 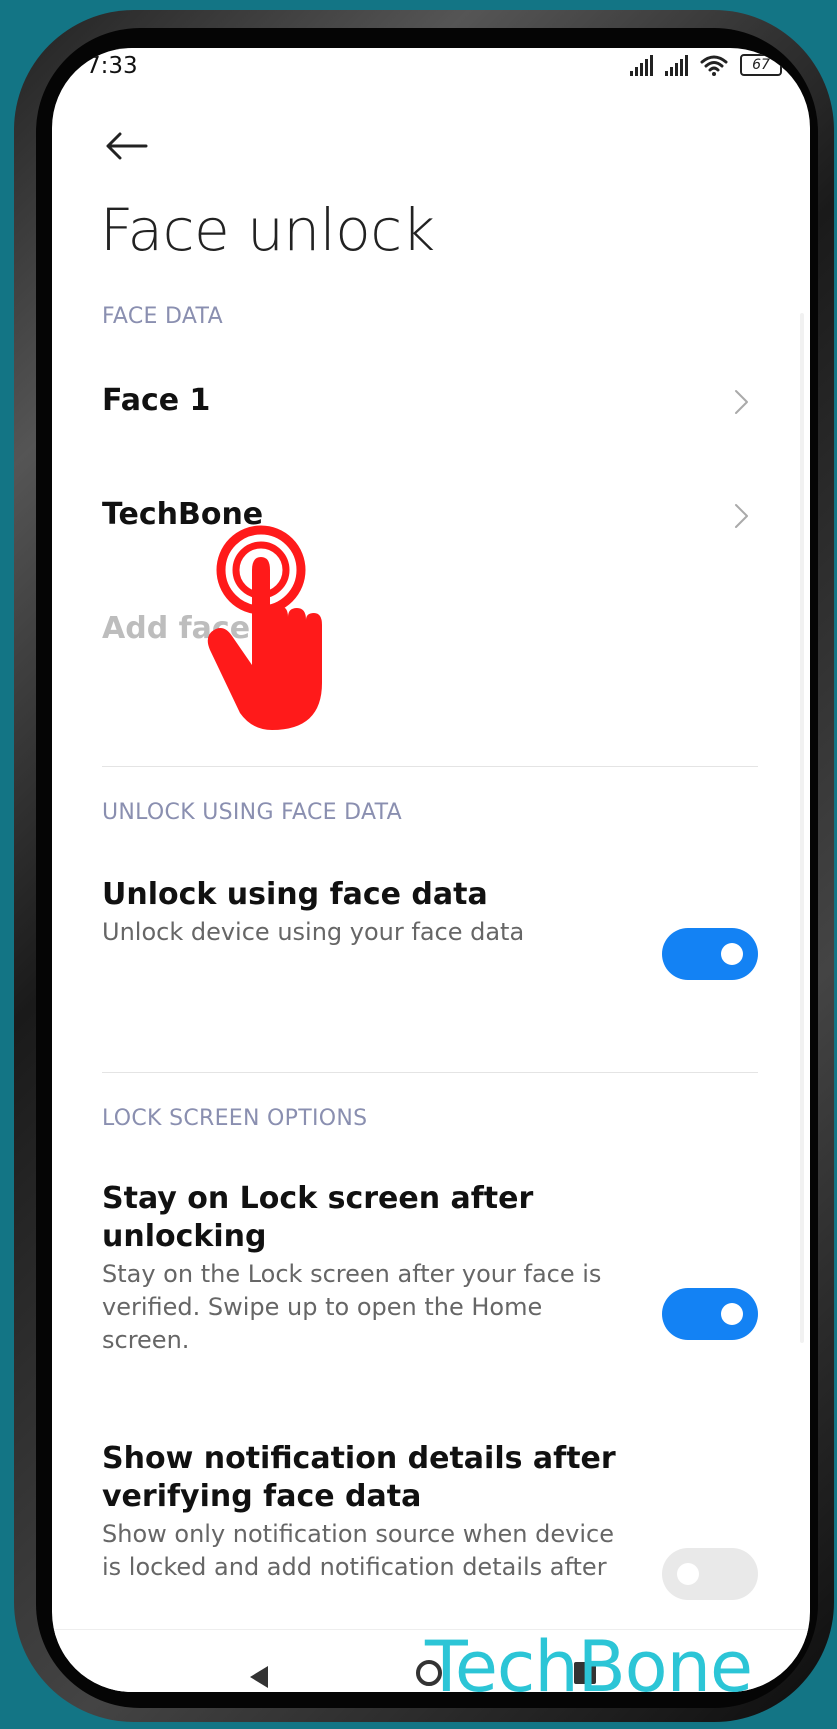 I want to click on battery-level: 67, so click(x=761, y=65).